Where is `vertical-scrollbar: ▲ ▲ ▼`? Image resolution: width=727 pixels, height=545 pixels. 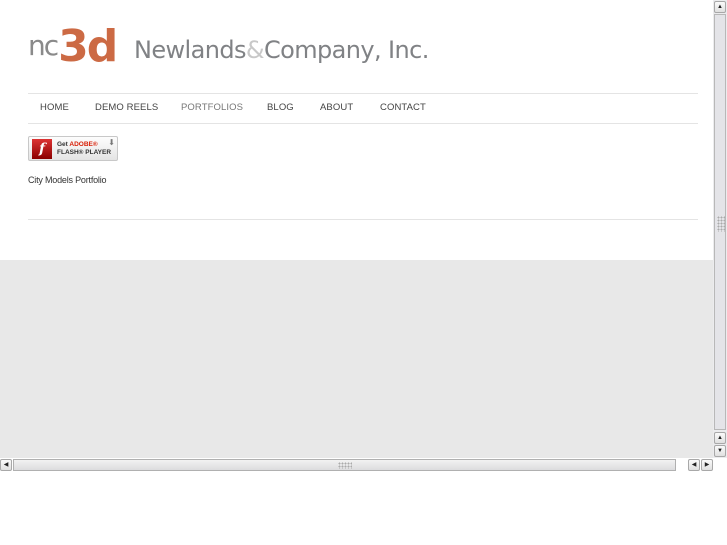
vertical-scrollbar: ▲ ▲ ▼ is located at coordinates (720, 229).